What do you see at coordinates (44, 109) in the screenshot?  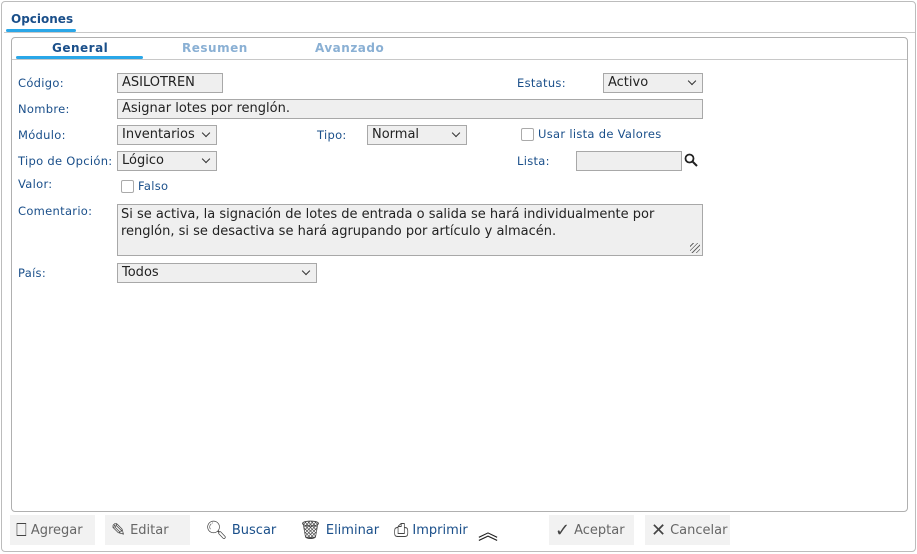 I see `nombre-label: Nombre:` at bounding box center [44, 109].